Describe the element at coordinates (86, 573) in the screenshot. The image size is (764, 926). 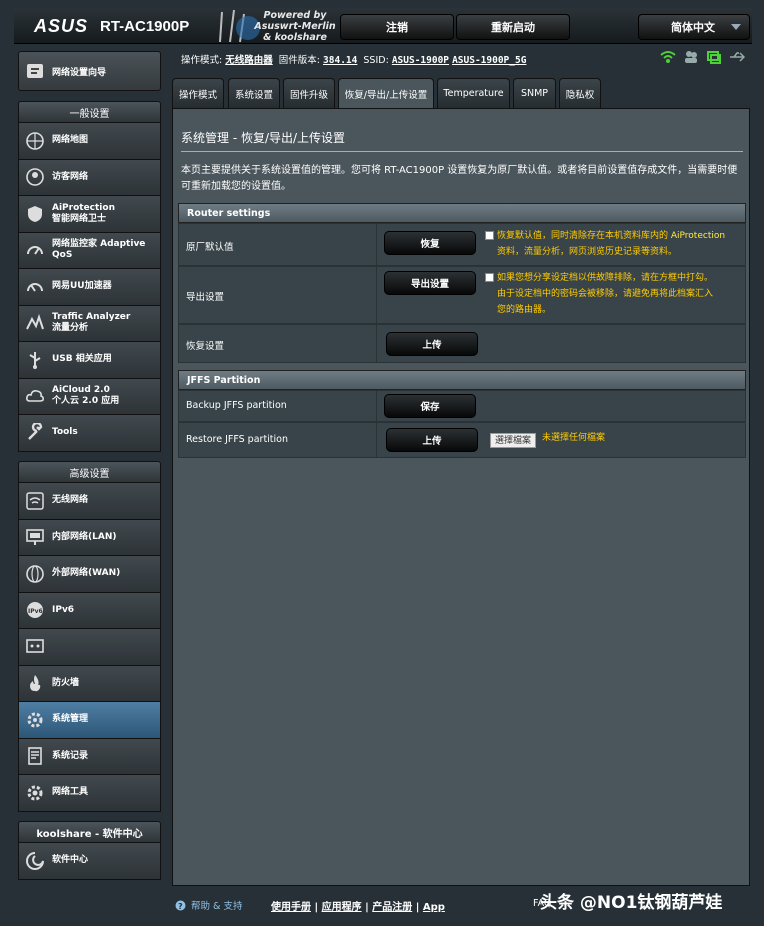
I see `sidebar-item-label: 外部网络(WAN)` at that location.